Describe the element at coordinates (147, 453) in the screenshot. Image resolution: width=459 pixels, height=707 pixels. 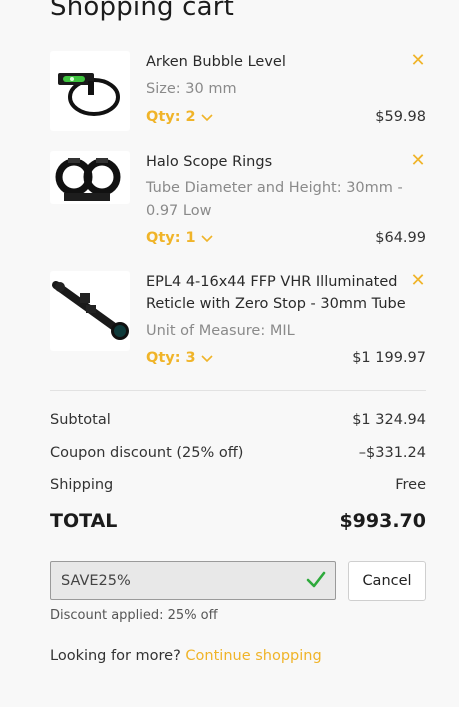
I see `coupon-discount-label: Coupon discount (25% off)` at that location.